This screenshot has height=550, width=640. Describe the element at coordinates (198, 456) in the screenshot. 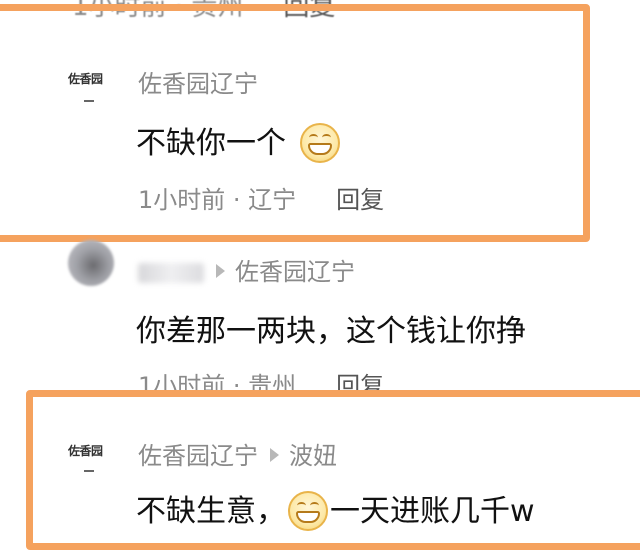

I see `comment3-username: 佐香园辽宁` at that location.